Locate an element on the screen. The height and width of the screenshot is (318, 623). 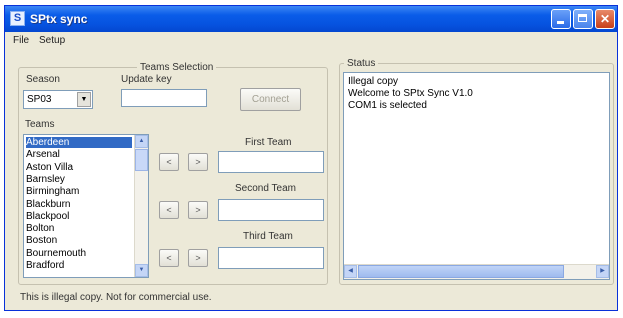
status-log-scrollbar: ◀ ▶ is located at coordinates (476, 271).